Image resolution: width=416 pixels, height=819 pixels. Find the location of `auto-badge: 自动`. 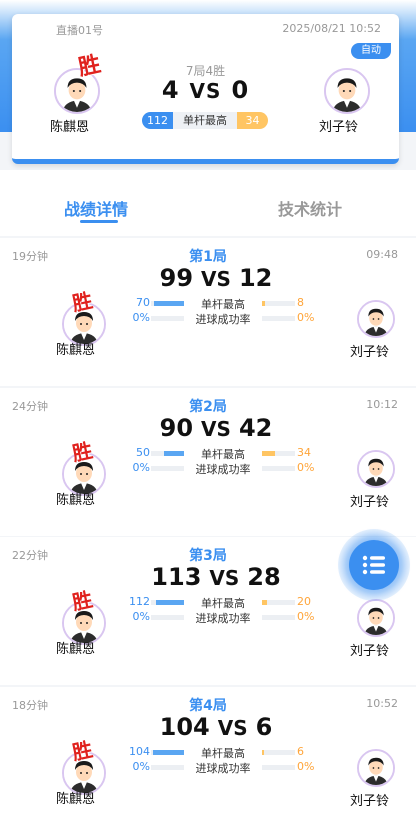

auto-badge: 自动 is located at coordinates (371, 51).